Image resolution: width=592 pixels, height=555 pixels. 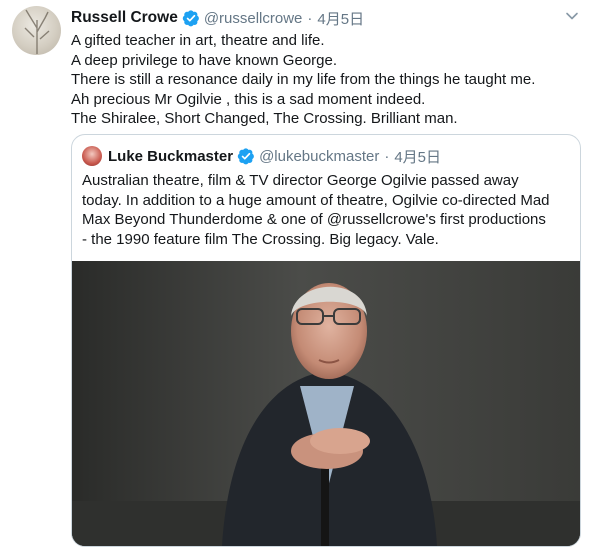 I want to click on author-avatar, so click(x=36, y=30).